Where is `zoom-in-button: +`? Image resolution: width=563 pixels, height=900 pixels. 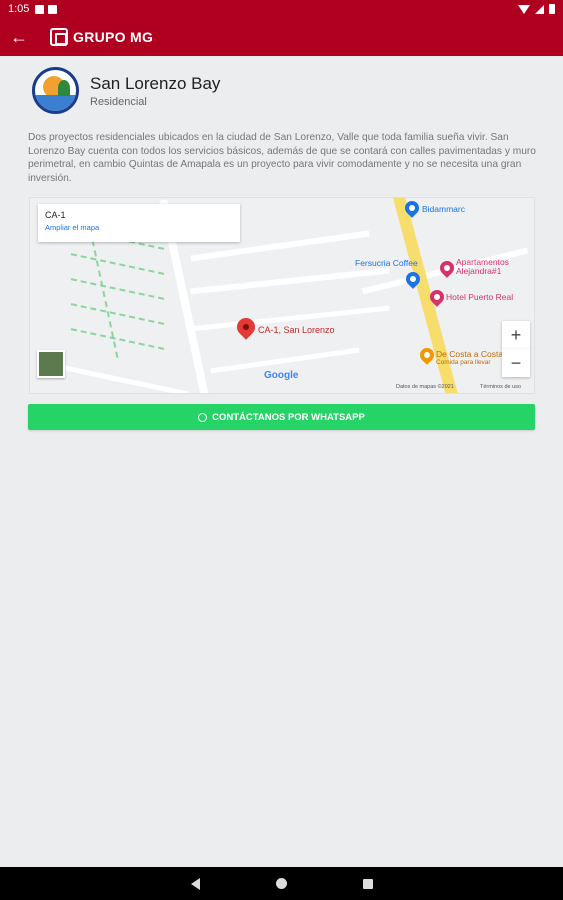
zoom-in-button: + is located at coordinates (516, 335).